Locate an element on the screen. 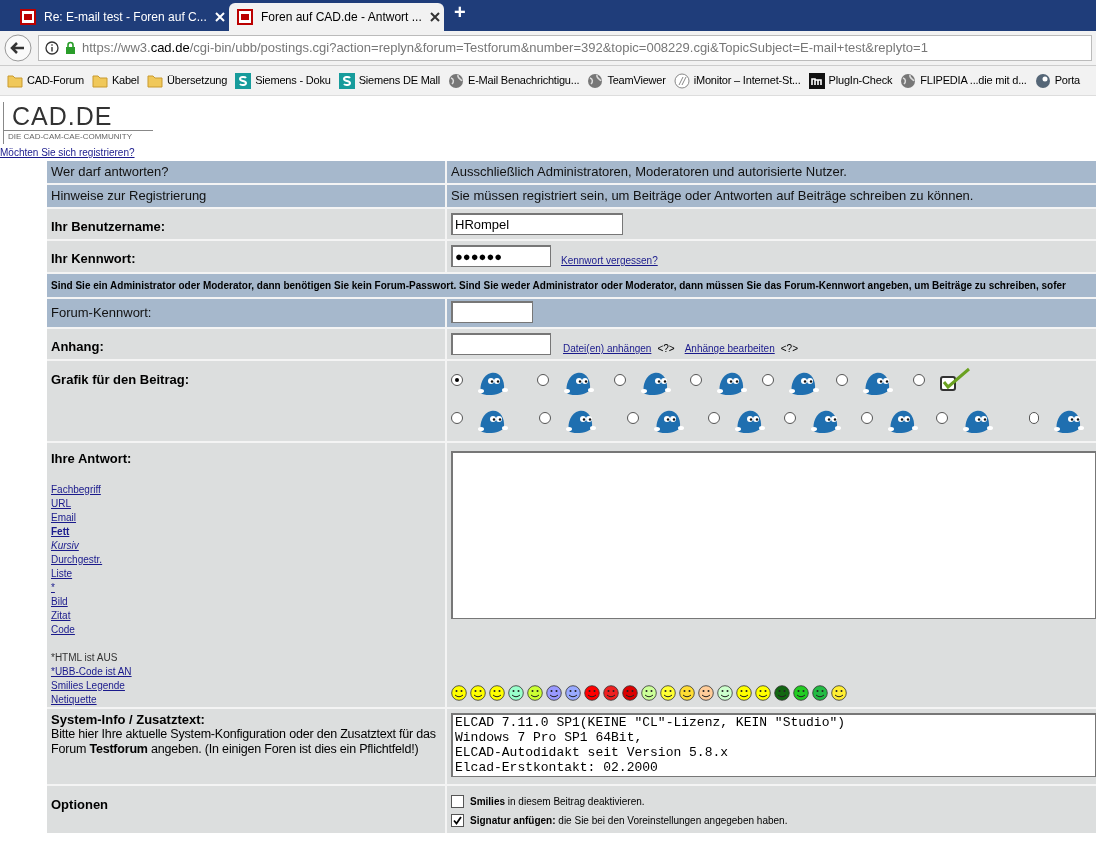  help-link: *UBB-Code ist AN is located at coordinates (91, 671).